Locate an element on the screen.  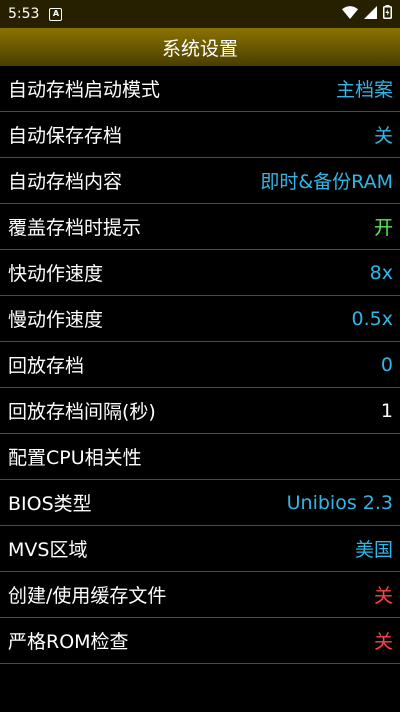
setting-row-cache-file: 创建/使用缓存文件 关 is located at coordinates (200, 595).